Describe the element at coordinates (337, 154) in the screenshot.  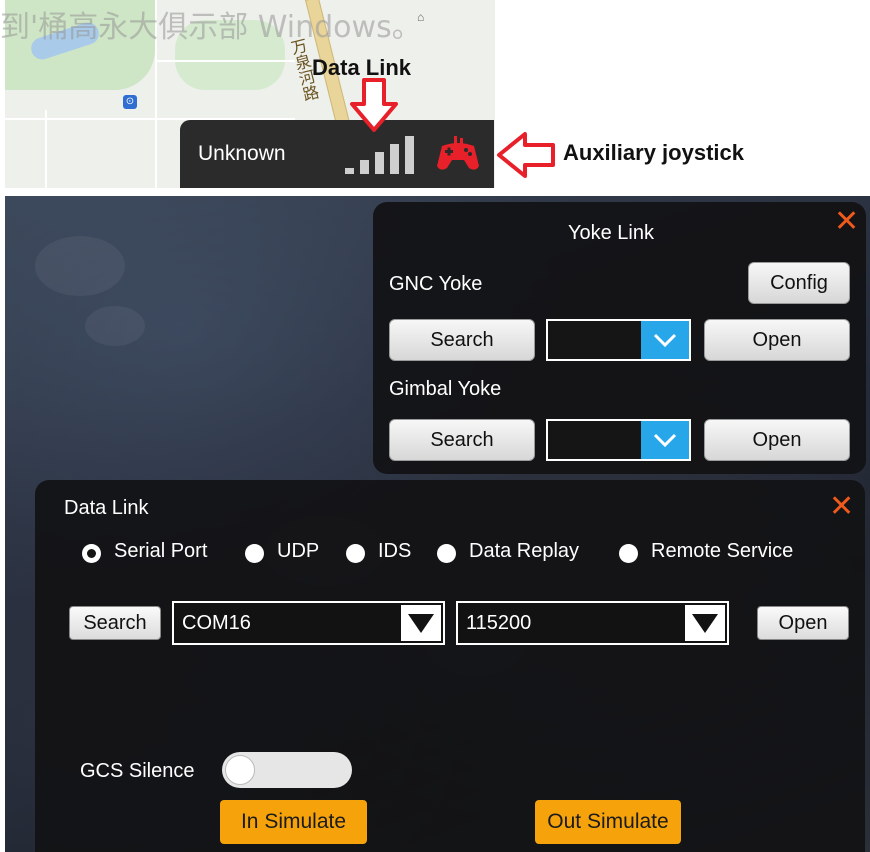
I see `status-bar: Unknown` at that location.